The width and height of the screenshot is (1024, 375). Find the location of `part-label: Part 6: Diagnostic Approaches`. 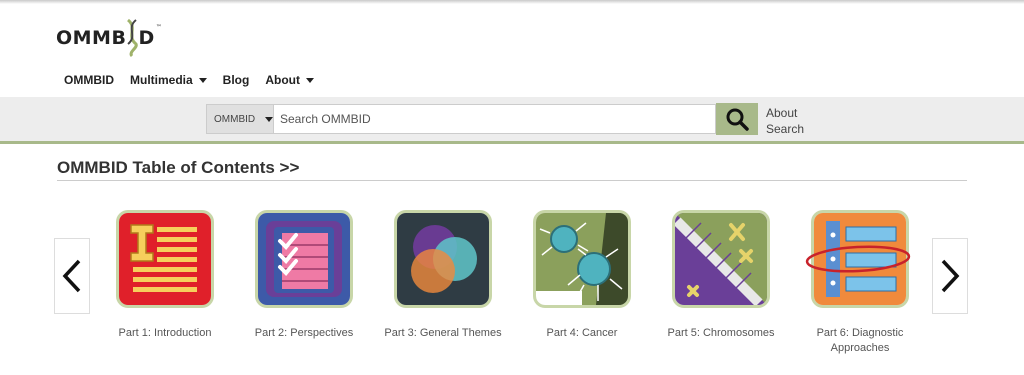

part-label: Part 6: Diagnostic Approaches is located at coordinates (860, 340).